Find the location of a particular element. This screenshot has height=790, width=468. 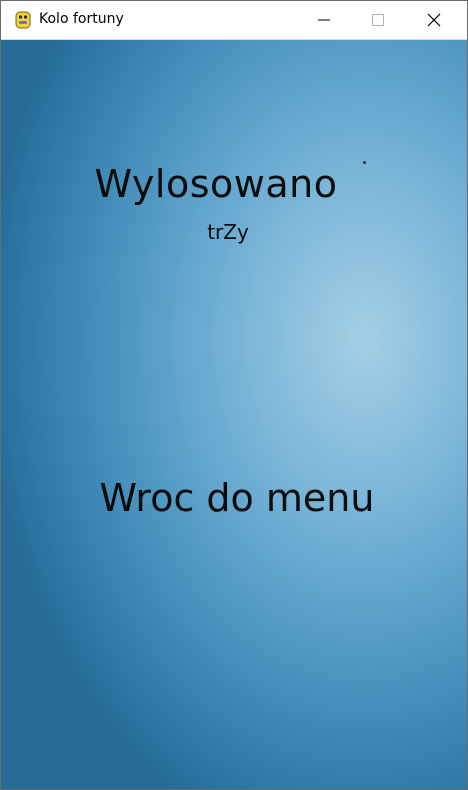

minimize-icon is located at coordinates (324, 20).